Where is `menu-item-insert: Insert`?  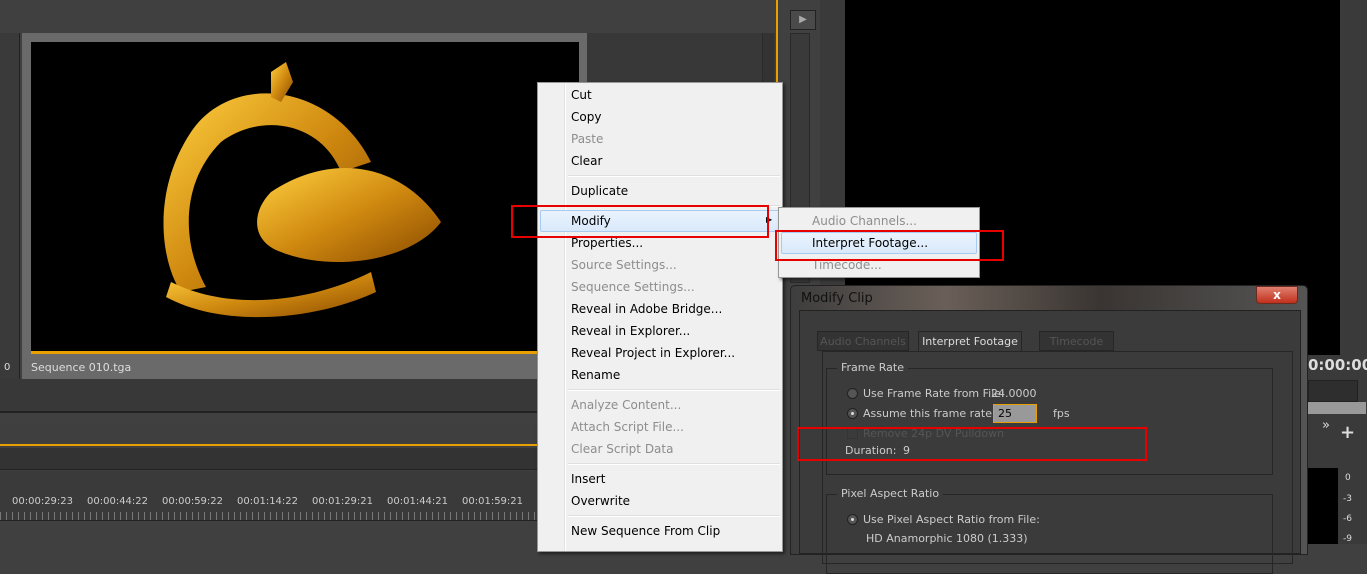 menu-item-insert: Insert is located at coordinates (588, 479).